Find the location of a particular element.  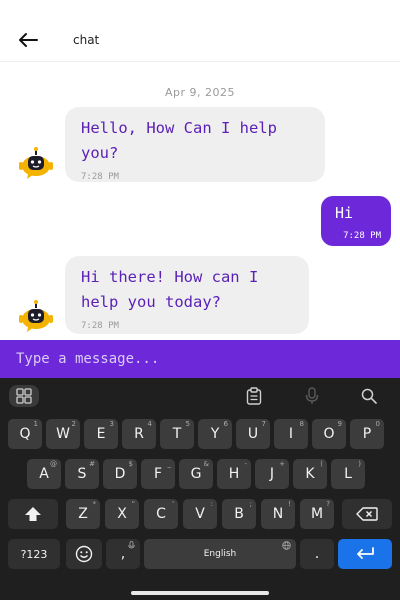

period-label: . is located at coordinates (317, 554).